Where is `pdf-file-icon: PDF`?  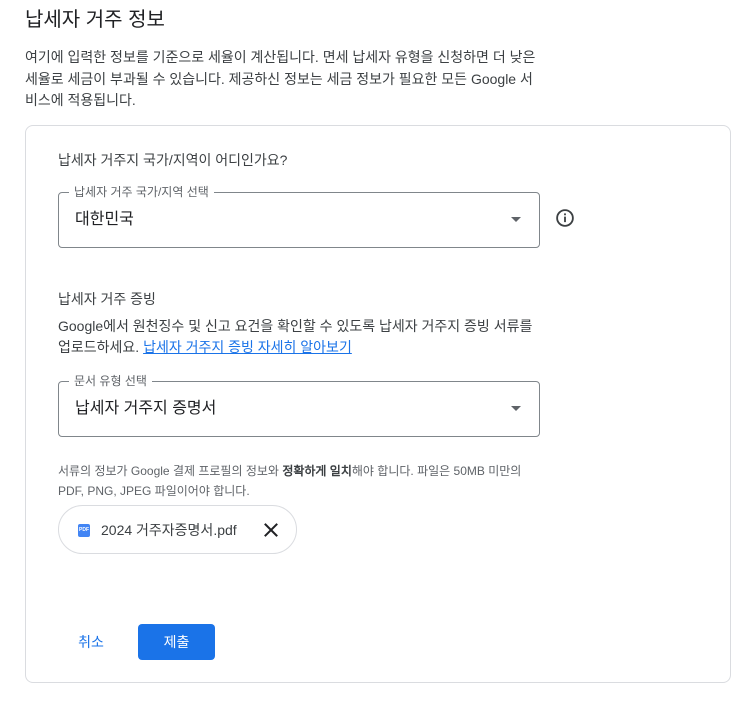
pdf-file-icon: PDF is located at coordinates (84, 530).